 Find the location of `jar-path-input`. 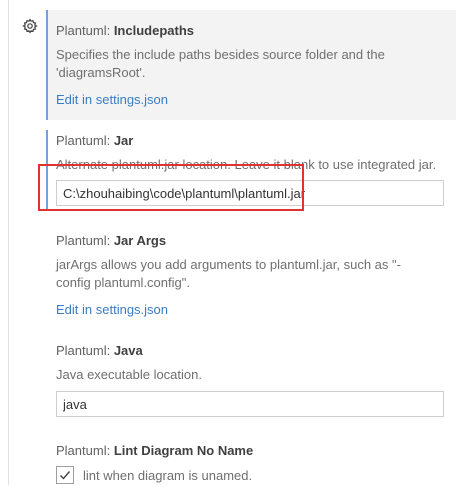

jar-path-input is located at coordinates (250, 193).